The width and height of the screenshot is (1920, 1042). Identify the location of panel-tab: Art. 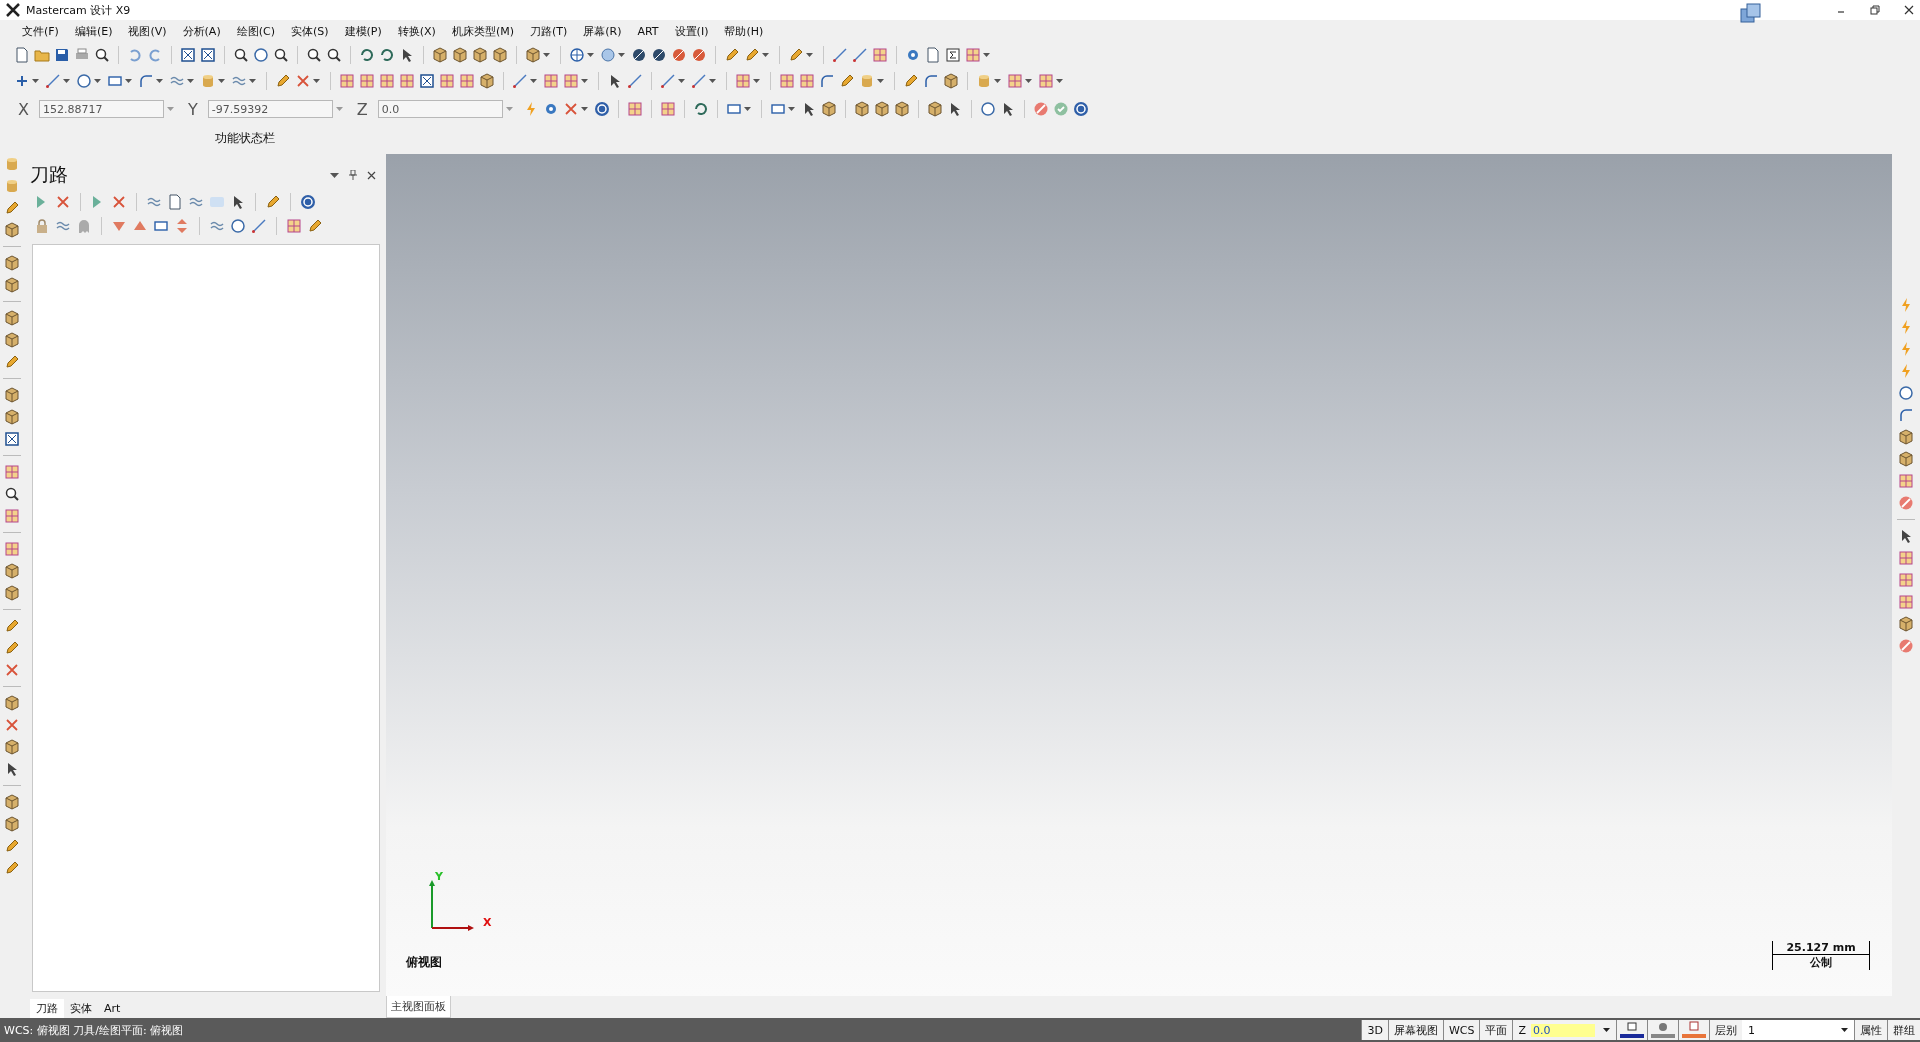
(112, 1008).